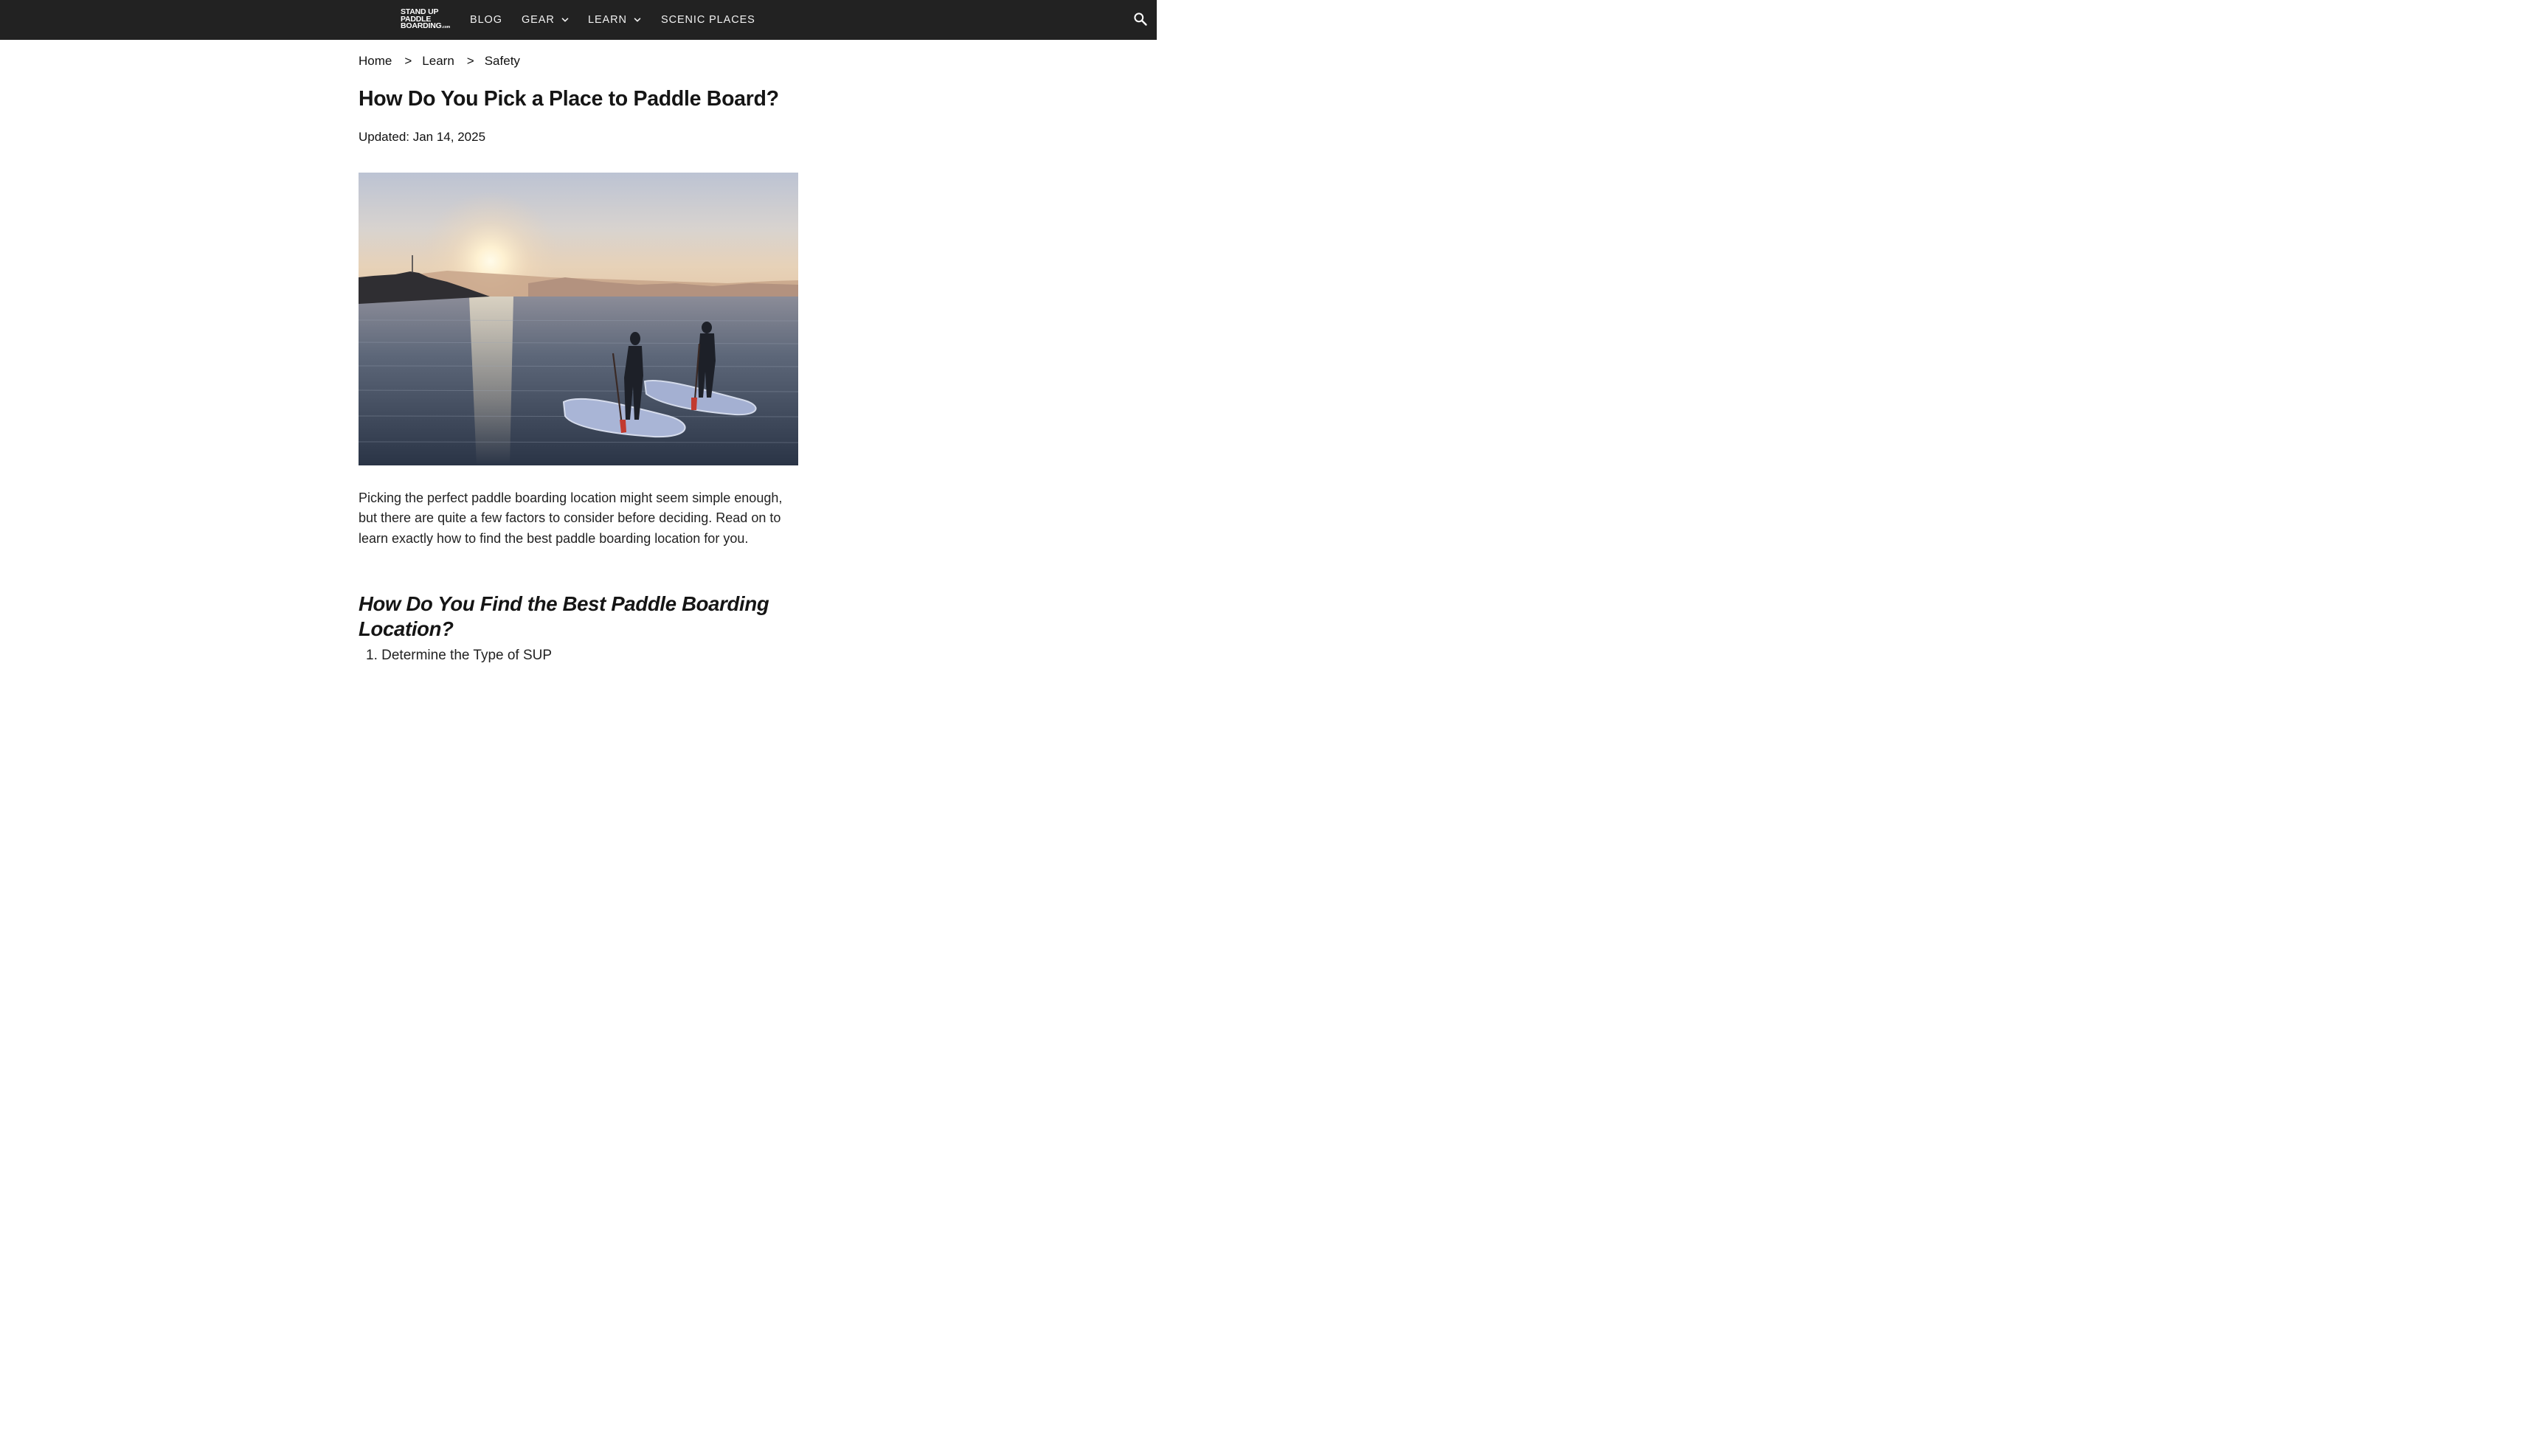 Image resolution: width=2523 pixels, height=1456 pixels. What do you see at coordinates (607, 20) in the screenshot?
I see `nav-label-learn: LEARN` at bounding box center [607, 20].